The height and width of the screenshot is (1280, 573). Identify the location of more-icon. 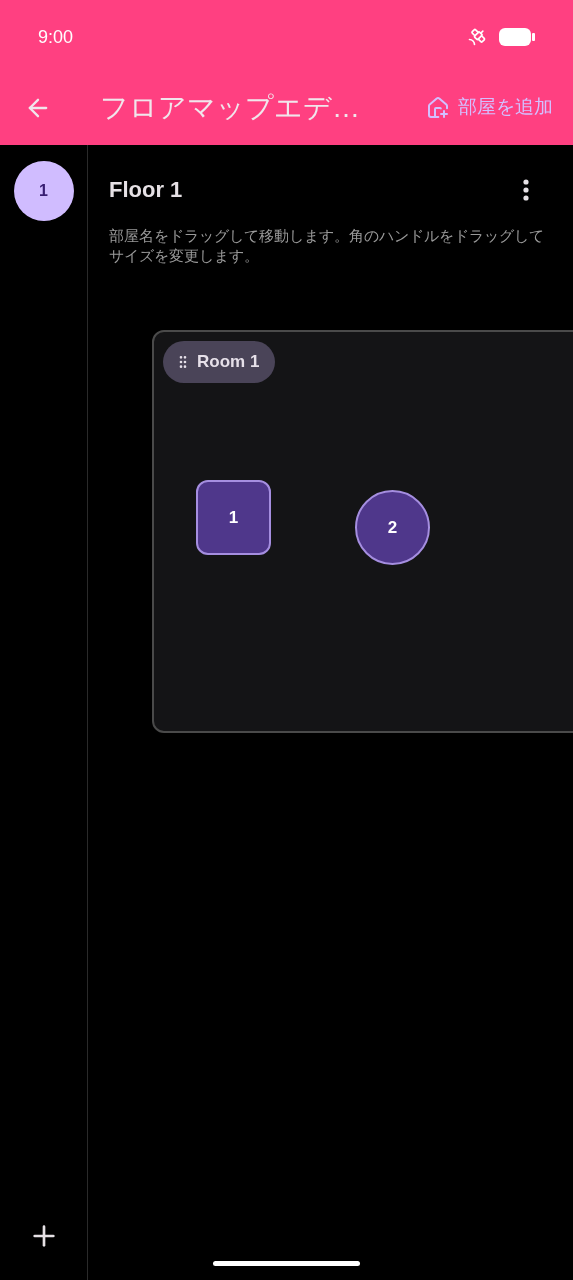
(526, 189).